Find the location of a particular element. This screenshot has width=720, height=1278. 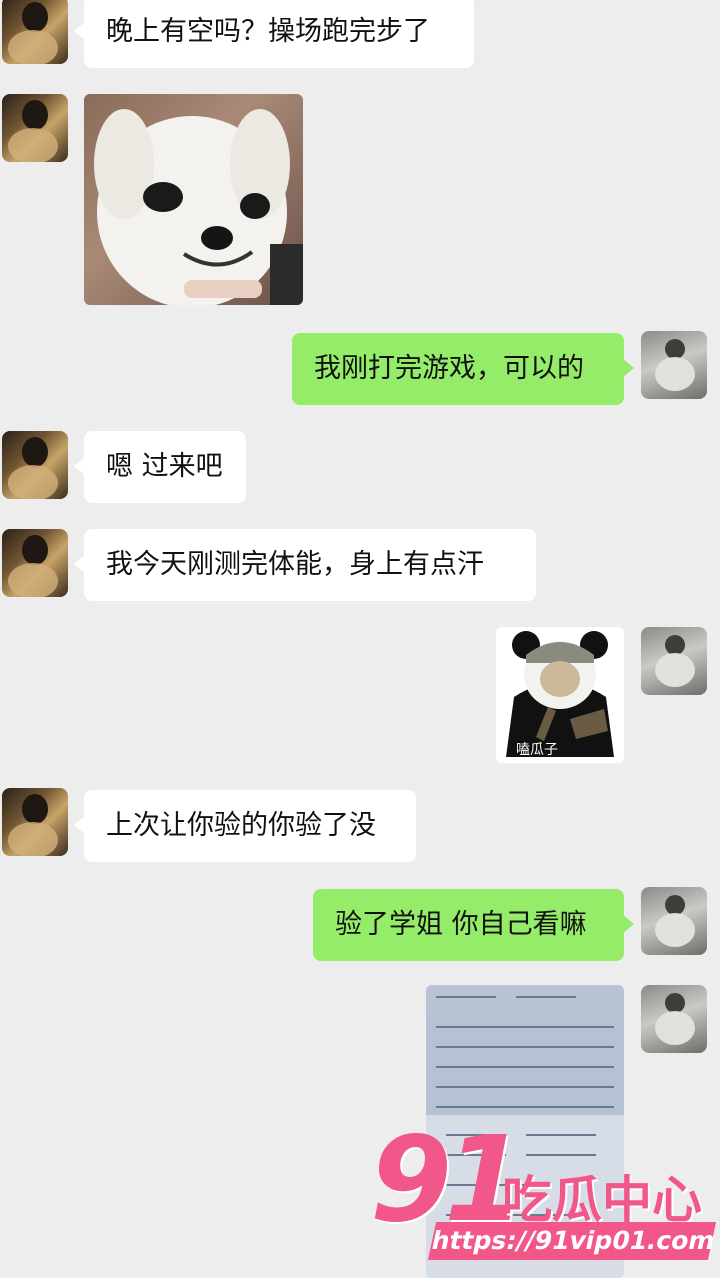

panda-sticker: 嗑瓜子 is located at coordinates (560, 695).